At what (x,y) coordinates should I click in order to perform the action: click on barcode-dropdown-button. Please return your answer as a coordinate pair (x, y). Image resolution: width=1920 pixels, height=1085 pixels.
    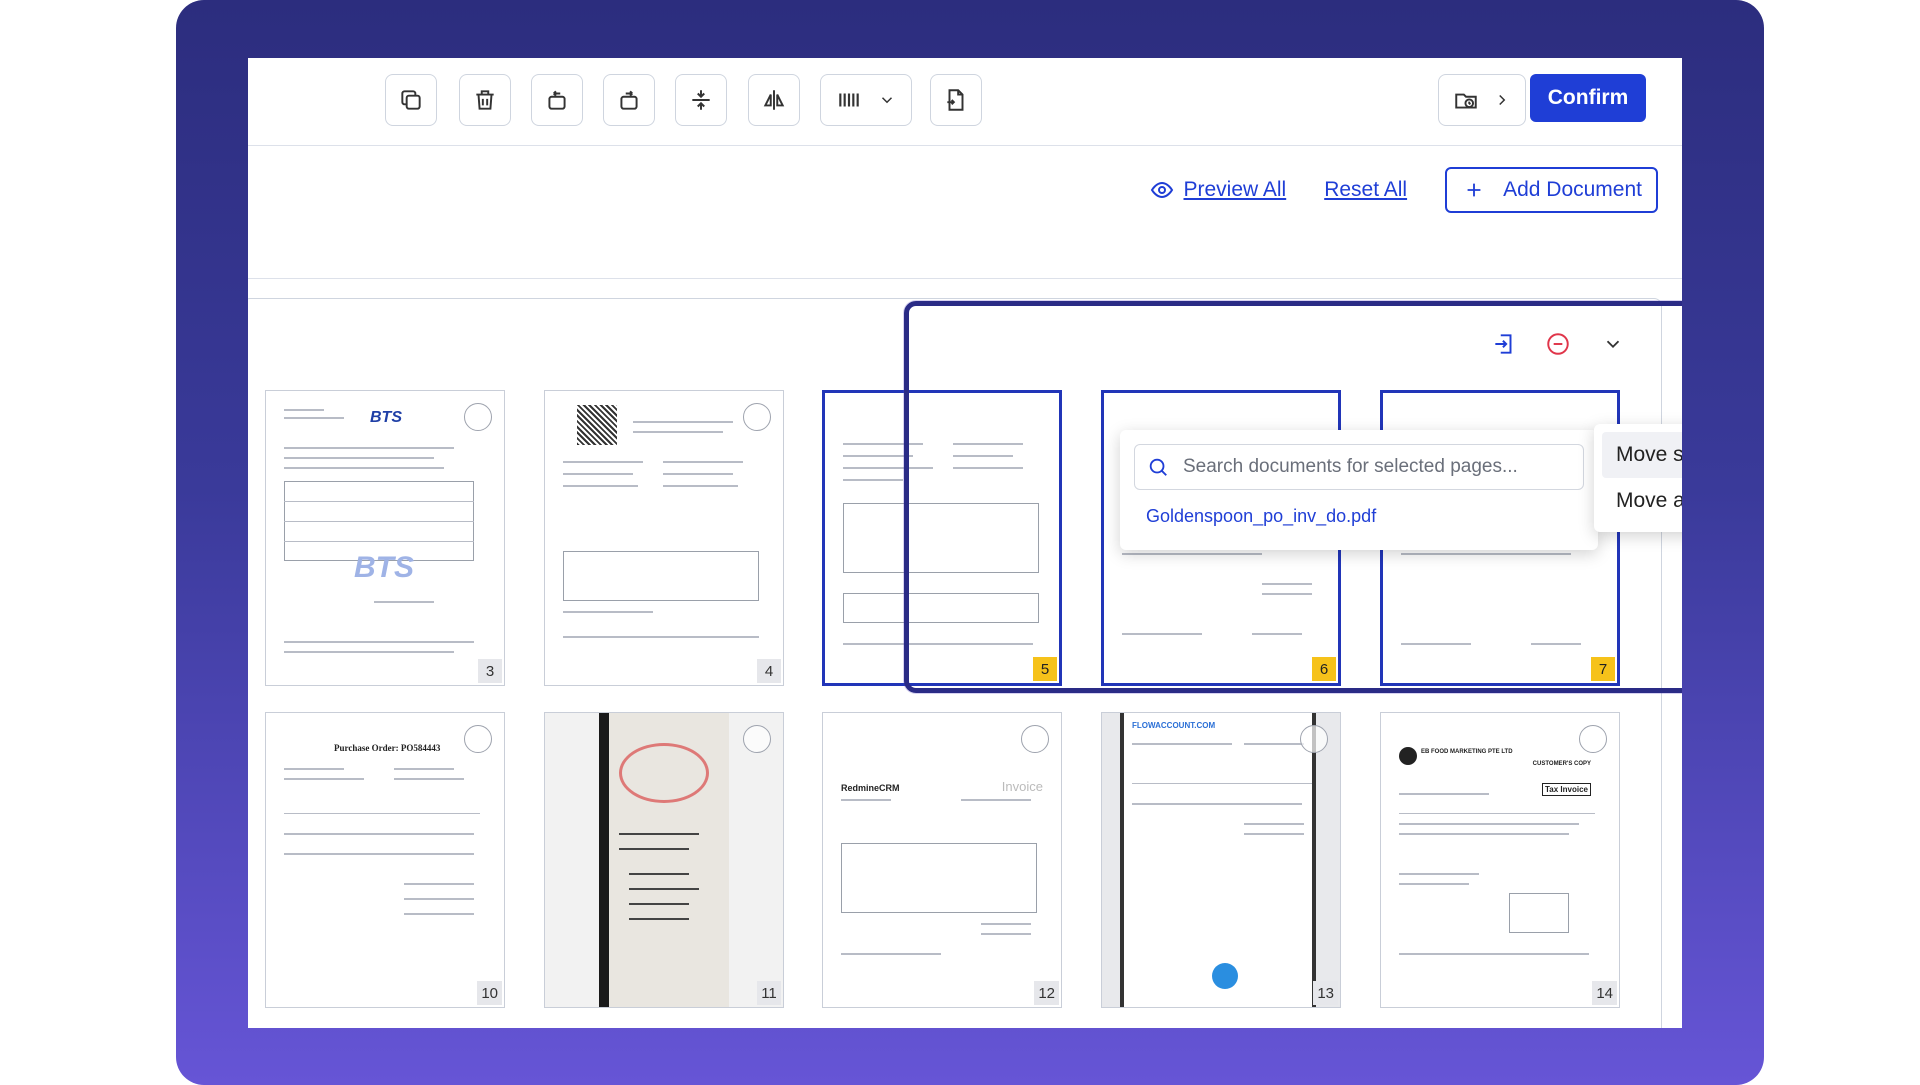
    Looking at the image, I should click on (866, 100).